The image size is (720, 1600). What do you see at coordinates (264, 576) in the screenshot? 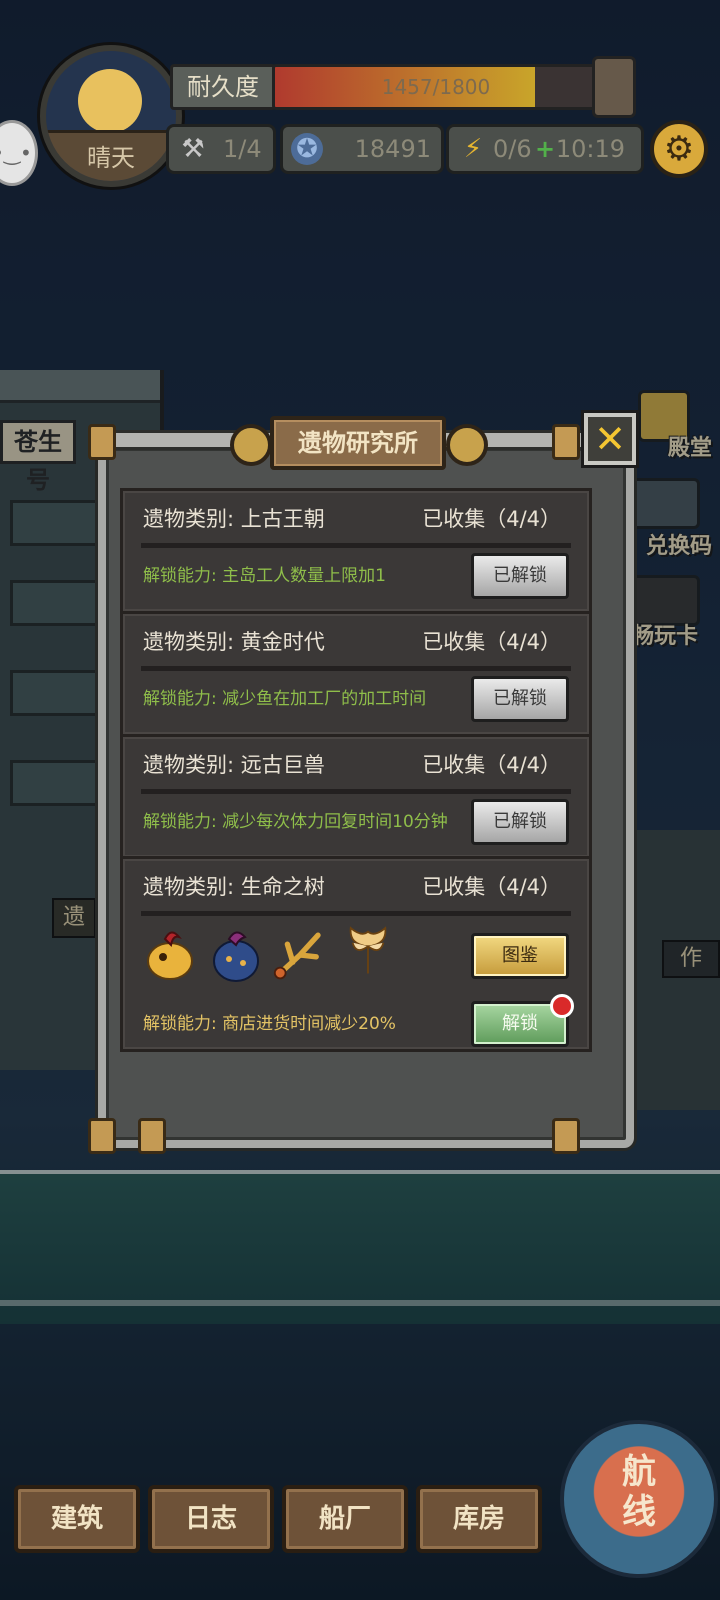
I see `relic-ability: 解锁能力: 主岛工人数量上限加1` at bounding box center [264, 576].